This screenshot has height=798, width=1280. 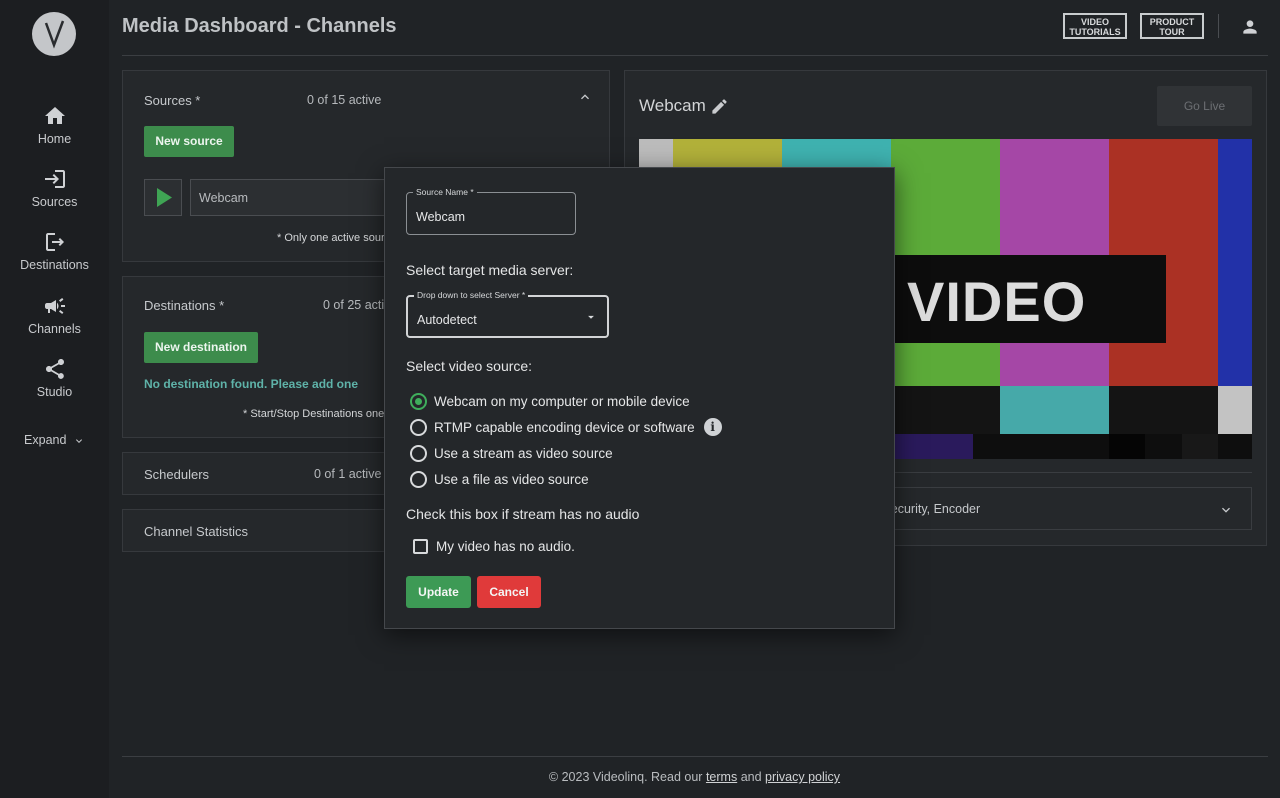 What do you see at coordinates (672, 105) in the screenshot?
I see `channel-title: Webcam` at bounding box center [672, 105].